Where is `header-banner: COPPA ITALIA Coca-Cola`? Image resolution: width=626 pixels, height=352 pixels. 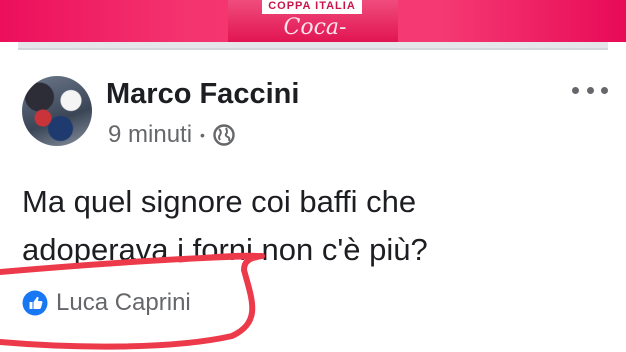 header-banner: COPPA ITALIA Coca-Cola is located at coordinates (313, 21).